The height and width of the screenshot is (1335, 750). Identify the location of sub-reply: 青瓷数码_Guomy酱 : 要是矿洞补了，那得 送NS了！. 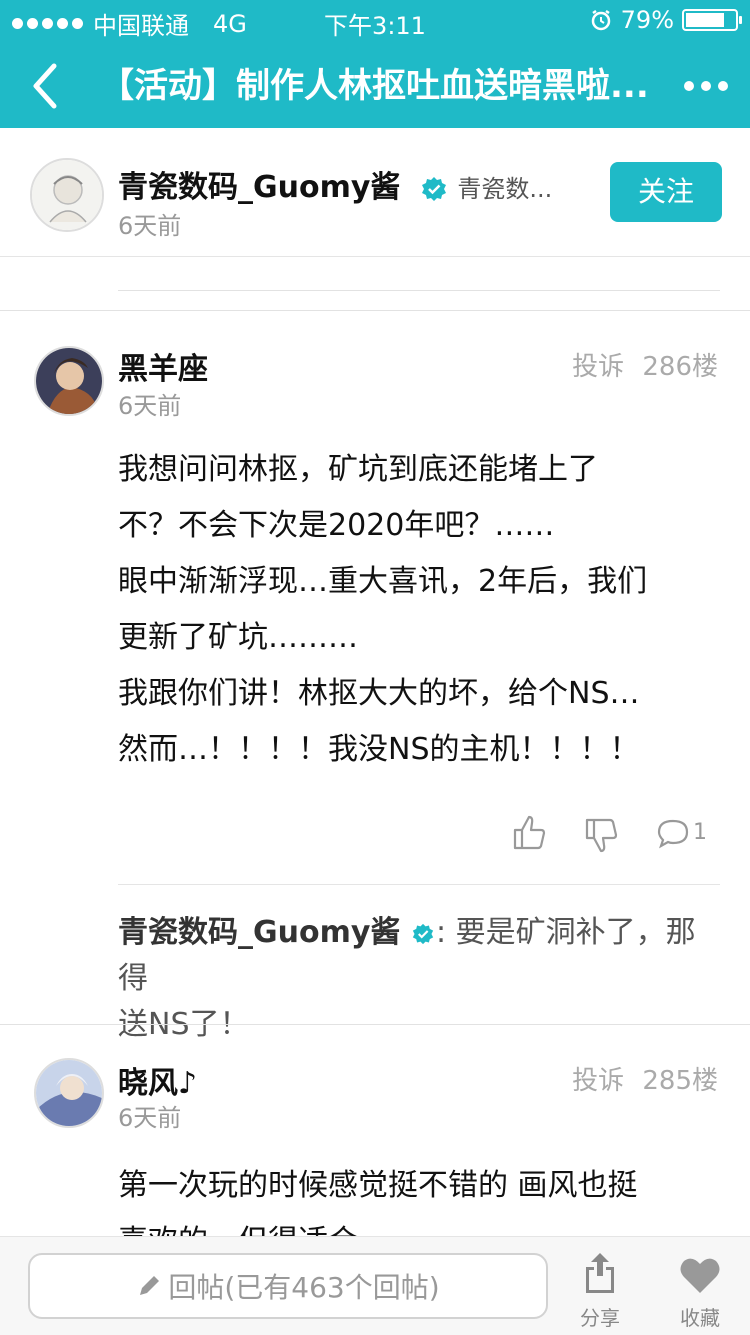
(418, 979).